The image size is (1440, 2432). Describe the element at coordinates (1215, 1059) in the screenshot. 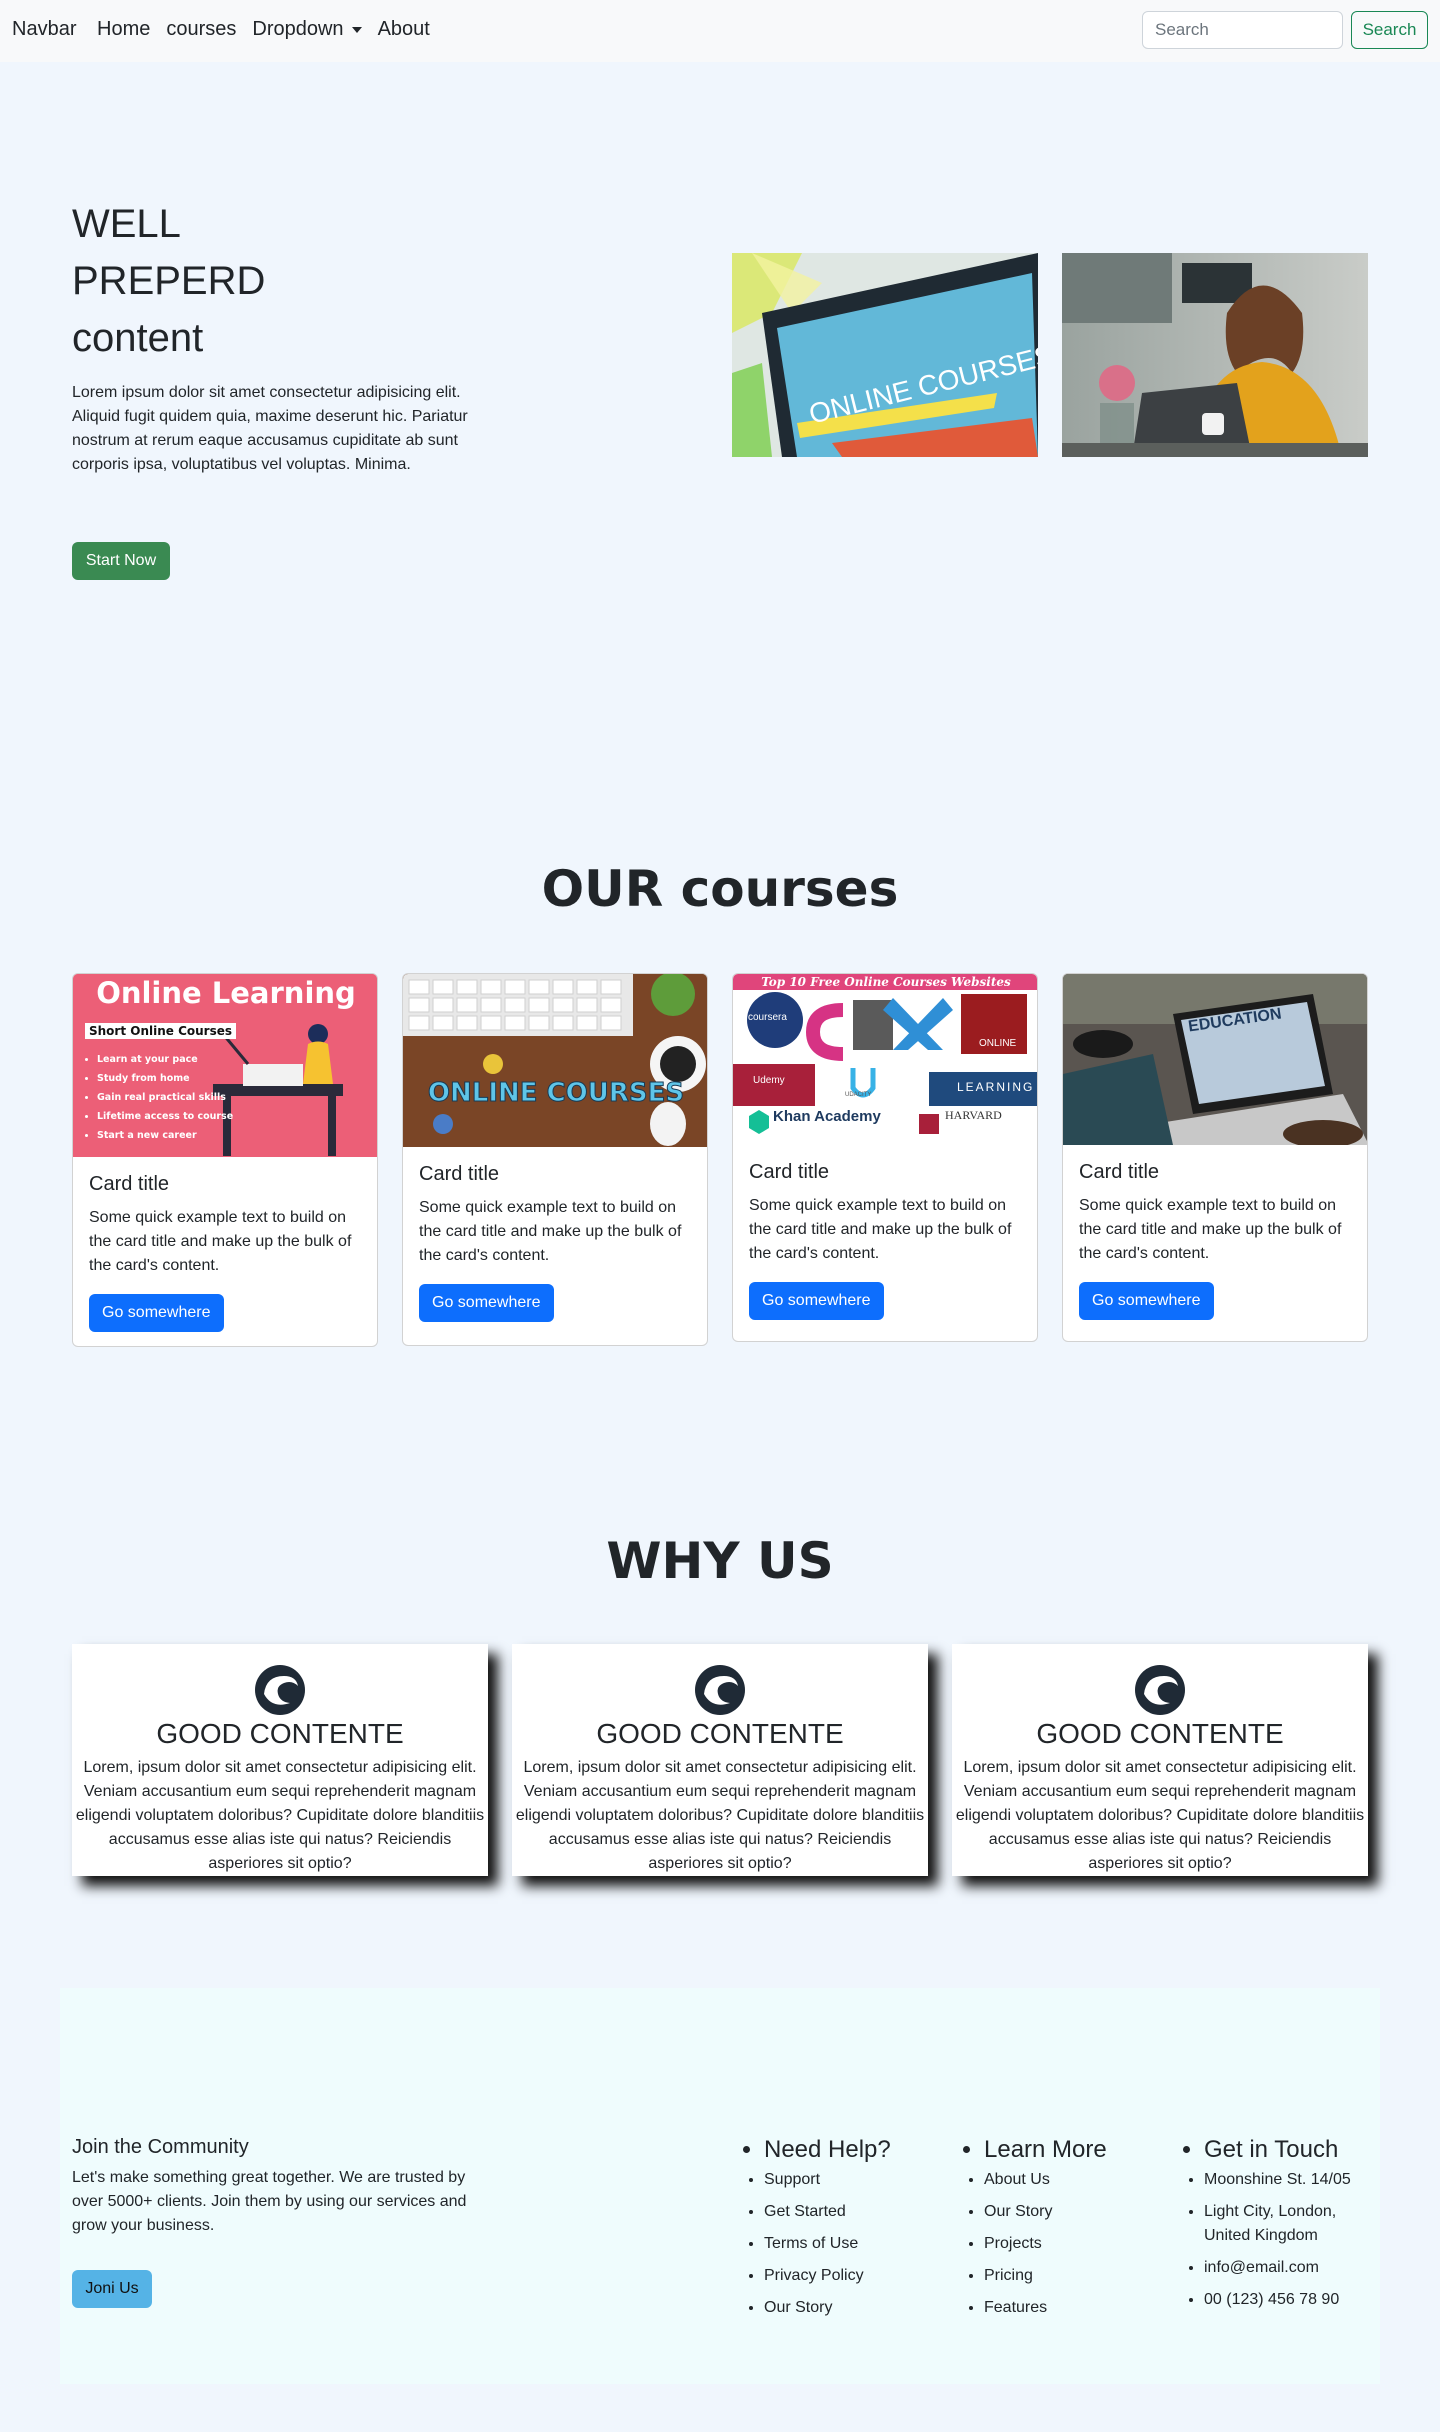

I see `card-image: EDUCATION` at that location.